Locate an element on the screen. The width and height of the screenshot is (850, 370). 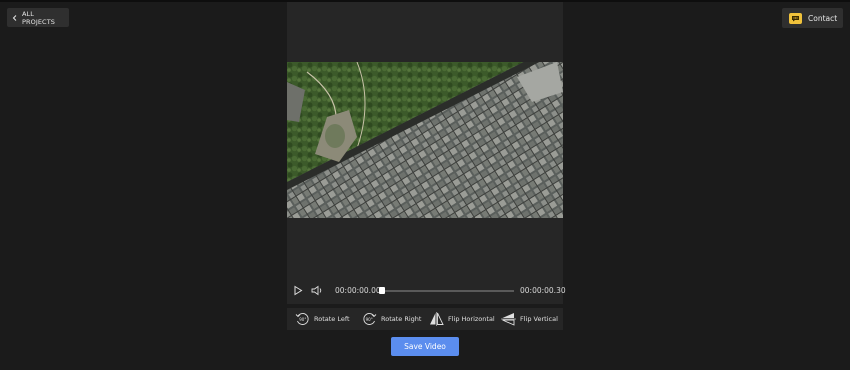
rotate-left-button: 90° Rotate Left is located at coordinates (322, 319).